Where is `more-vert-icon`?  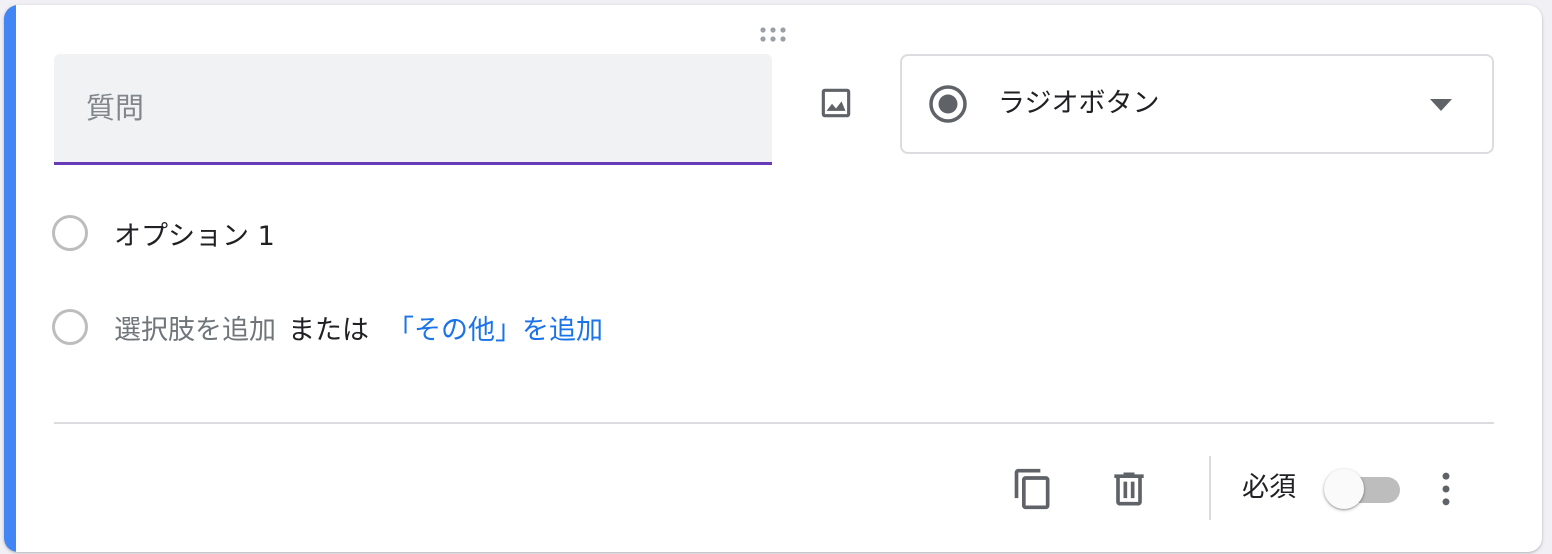 more-vert-icon is located at coordinates (1446, 489).